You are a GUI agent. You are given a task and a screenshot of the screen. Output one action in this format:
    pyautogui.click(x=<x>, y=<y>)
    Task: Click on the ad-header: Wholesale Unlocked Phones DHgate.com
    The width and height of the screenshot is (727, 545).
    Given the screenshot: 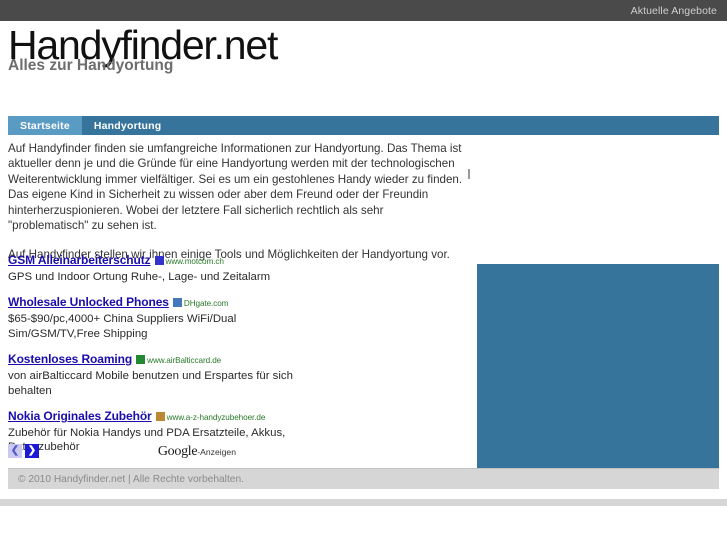 What is the action you would take?
    pyautogui.click(x=158, y=303)
    